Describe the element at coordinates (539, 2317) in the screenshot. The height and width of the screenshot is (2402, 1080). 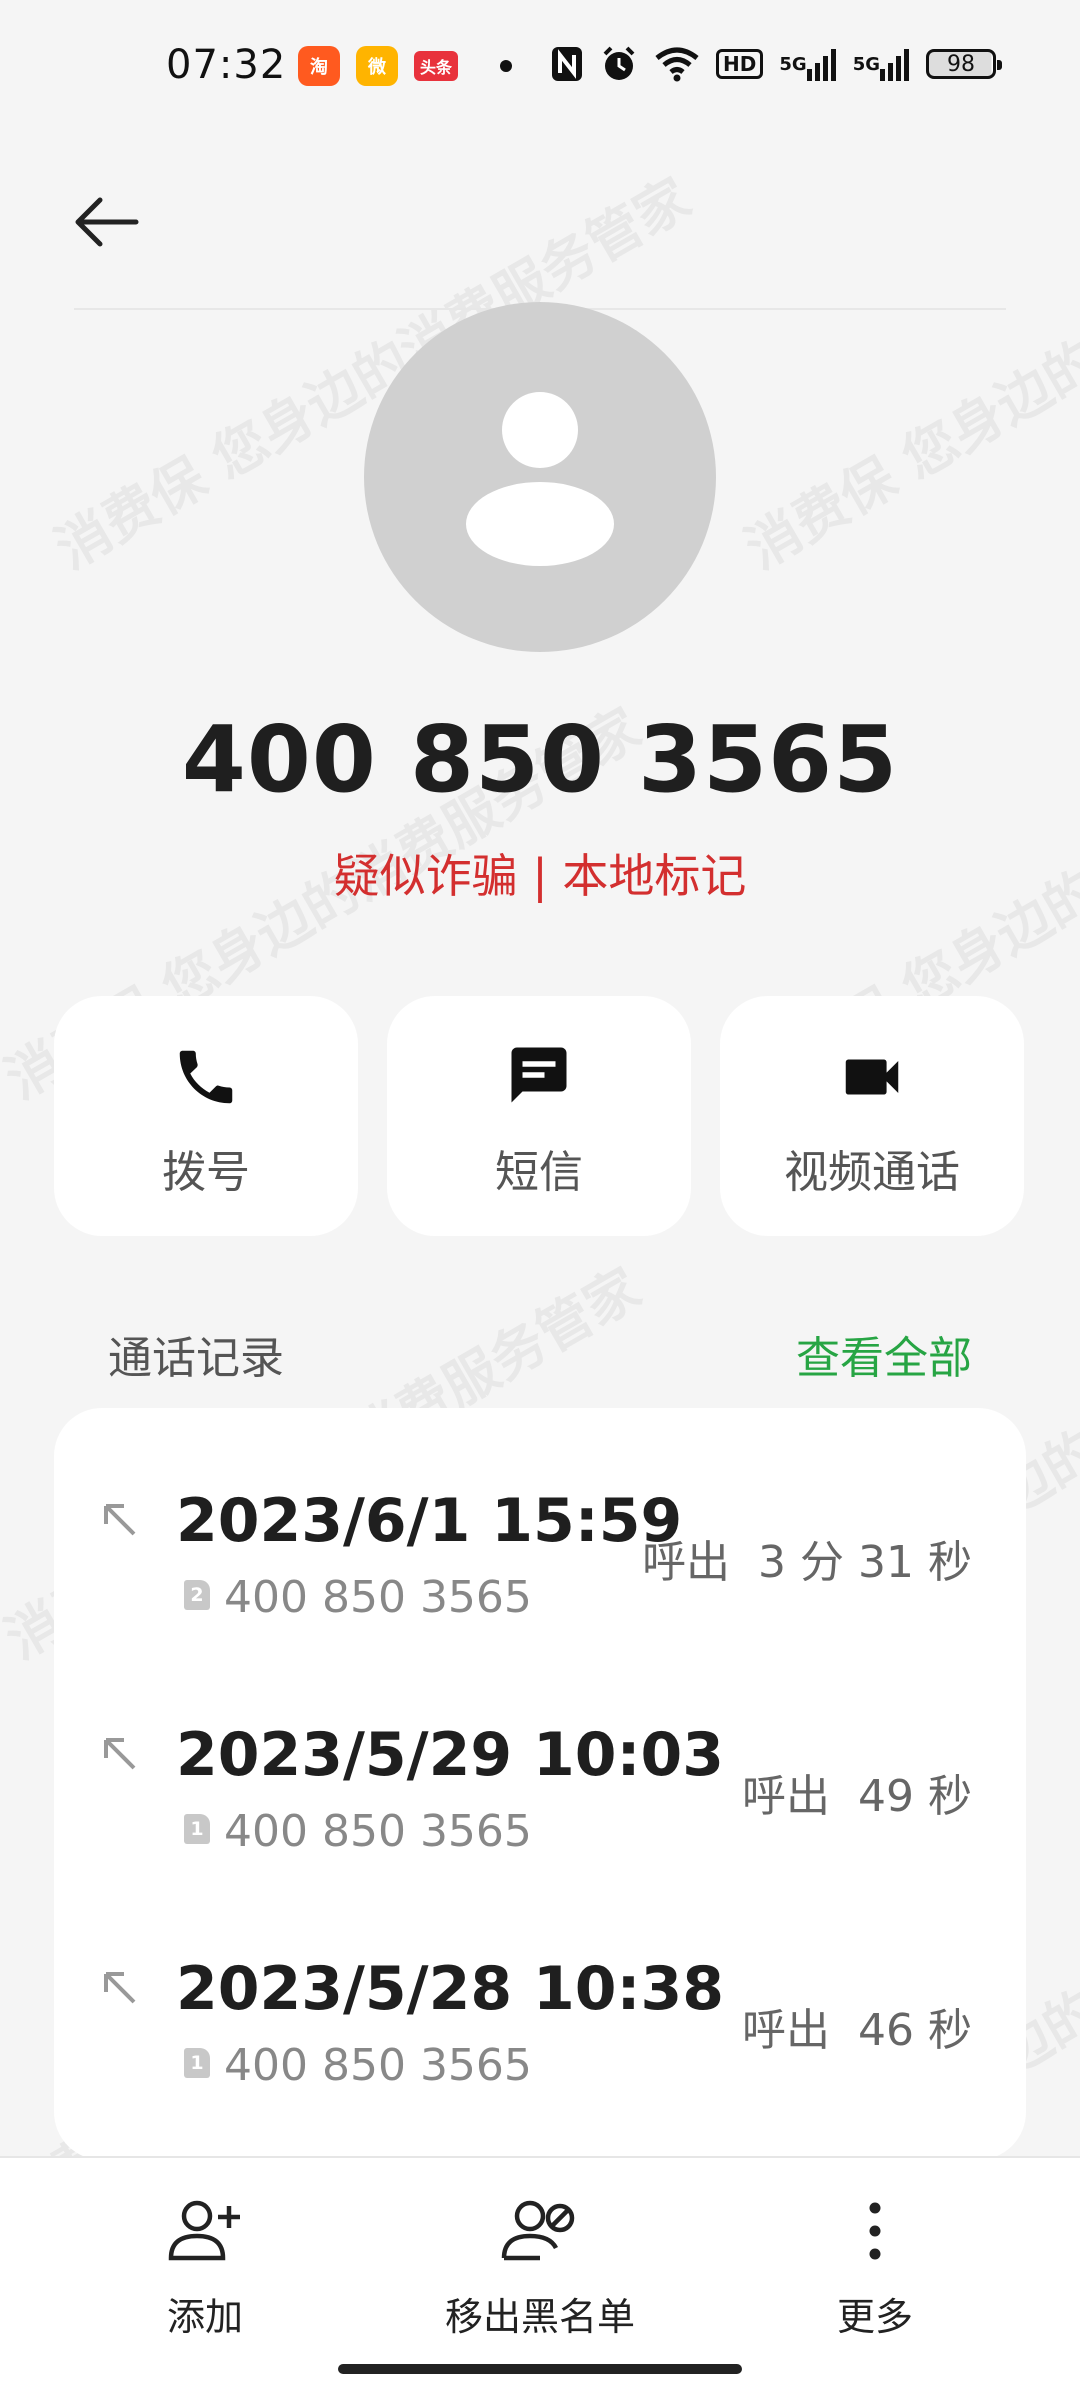
I see `remove-blacklist-label: 移出黑名单` at that location.